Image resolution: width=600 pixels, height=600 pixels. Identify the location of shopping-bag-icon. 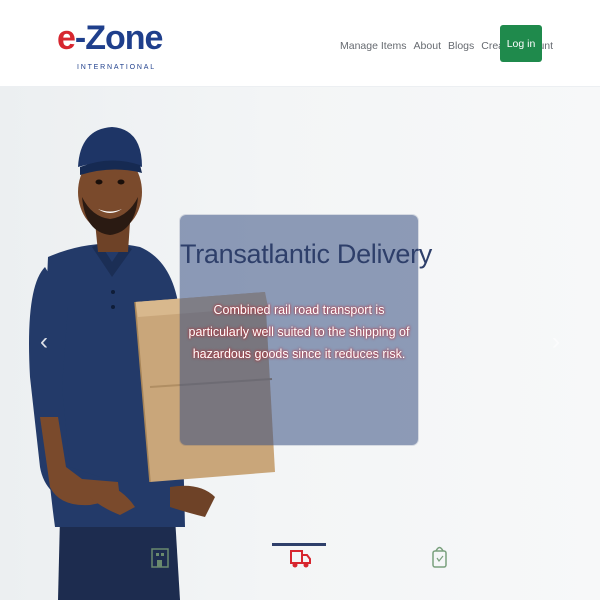
(439, 557).